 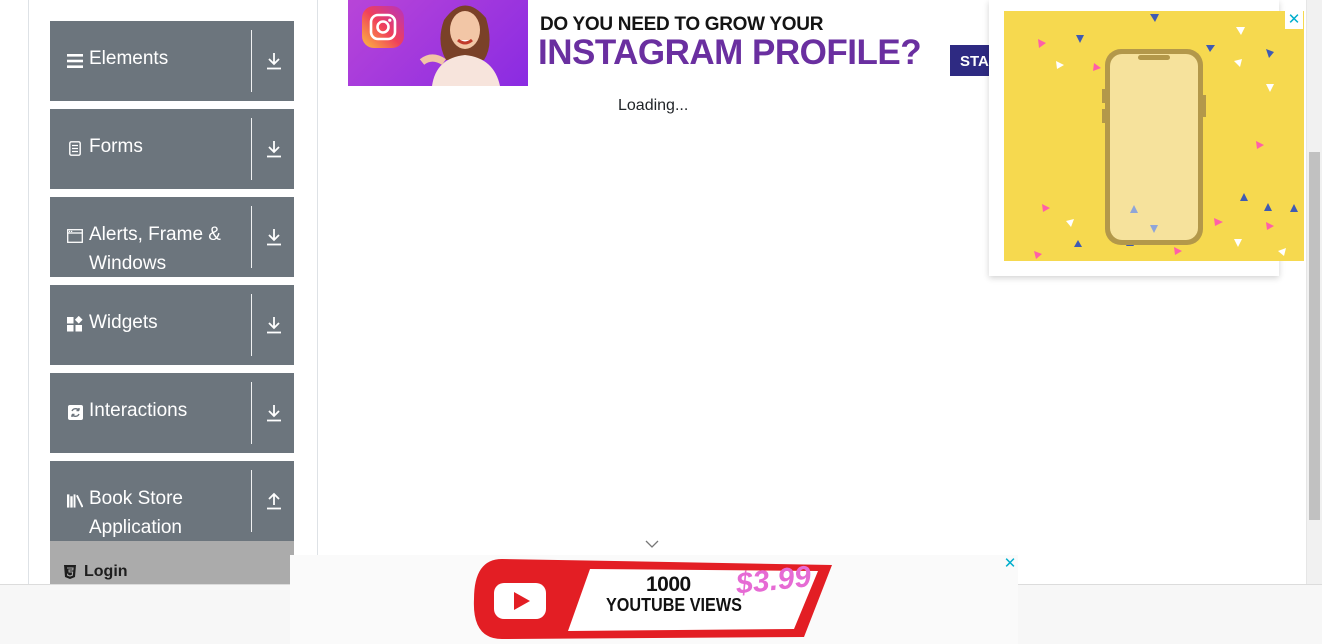 I want to click on ad-views-label: YOUTUBE VIEWS, so click(x=674, y=605).